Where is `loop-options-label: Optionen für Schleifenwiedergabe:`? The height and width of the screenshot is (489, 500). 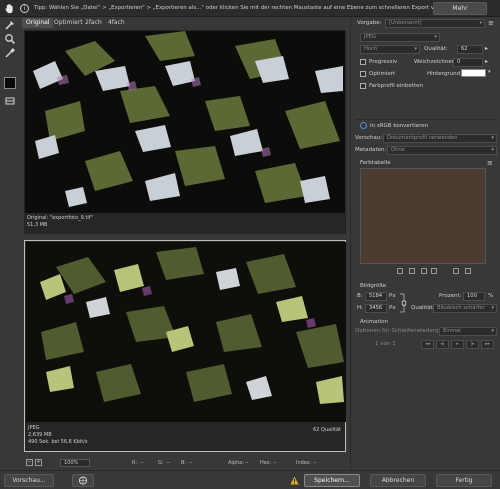
loop-options-label: Optionen für Schleifenwiedergabe: is located at coordinates (403, 331).